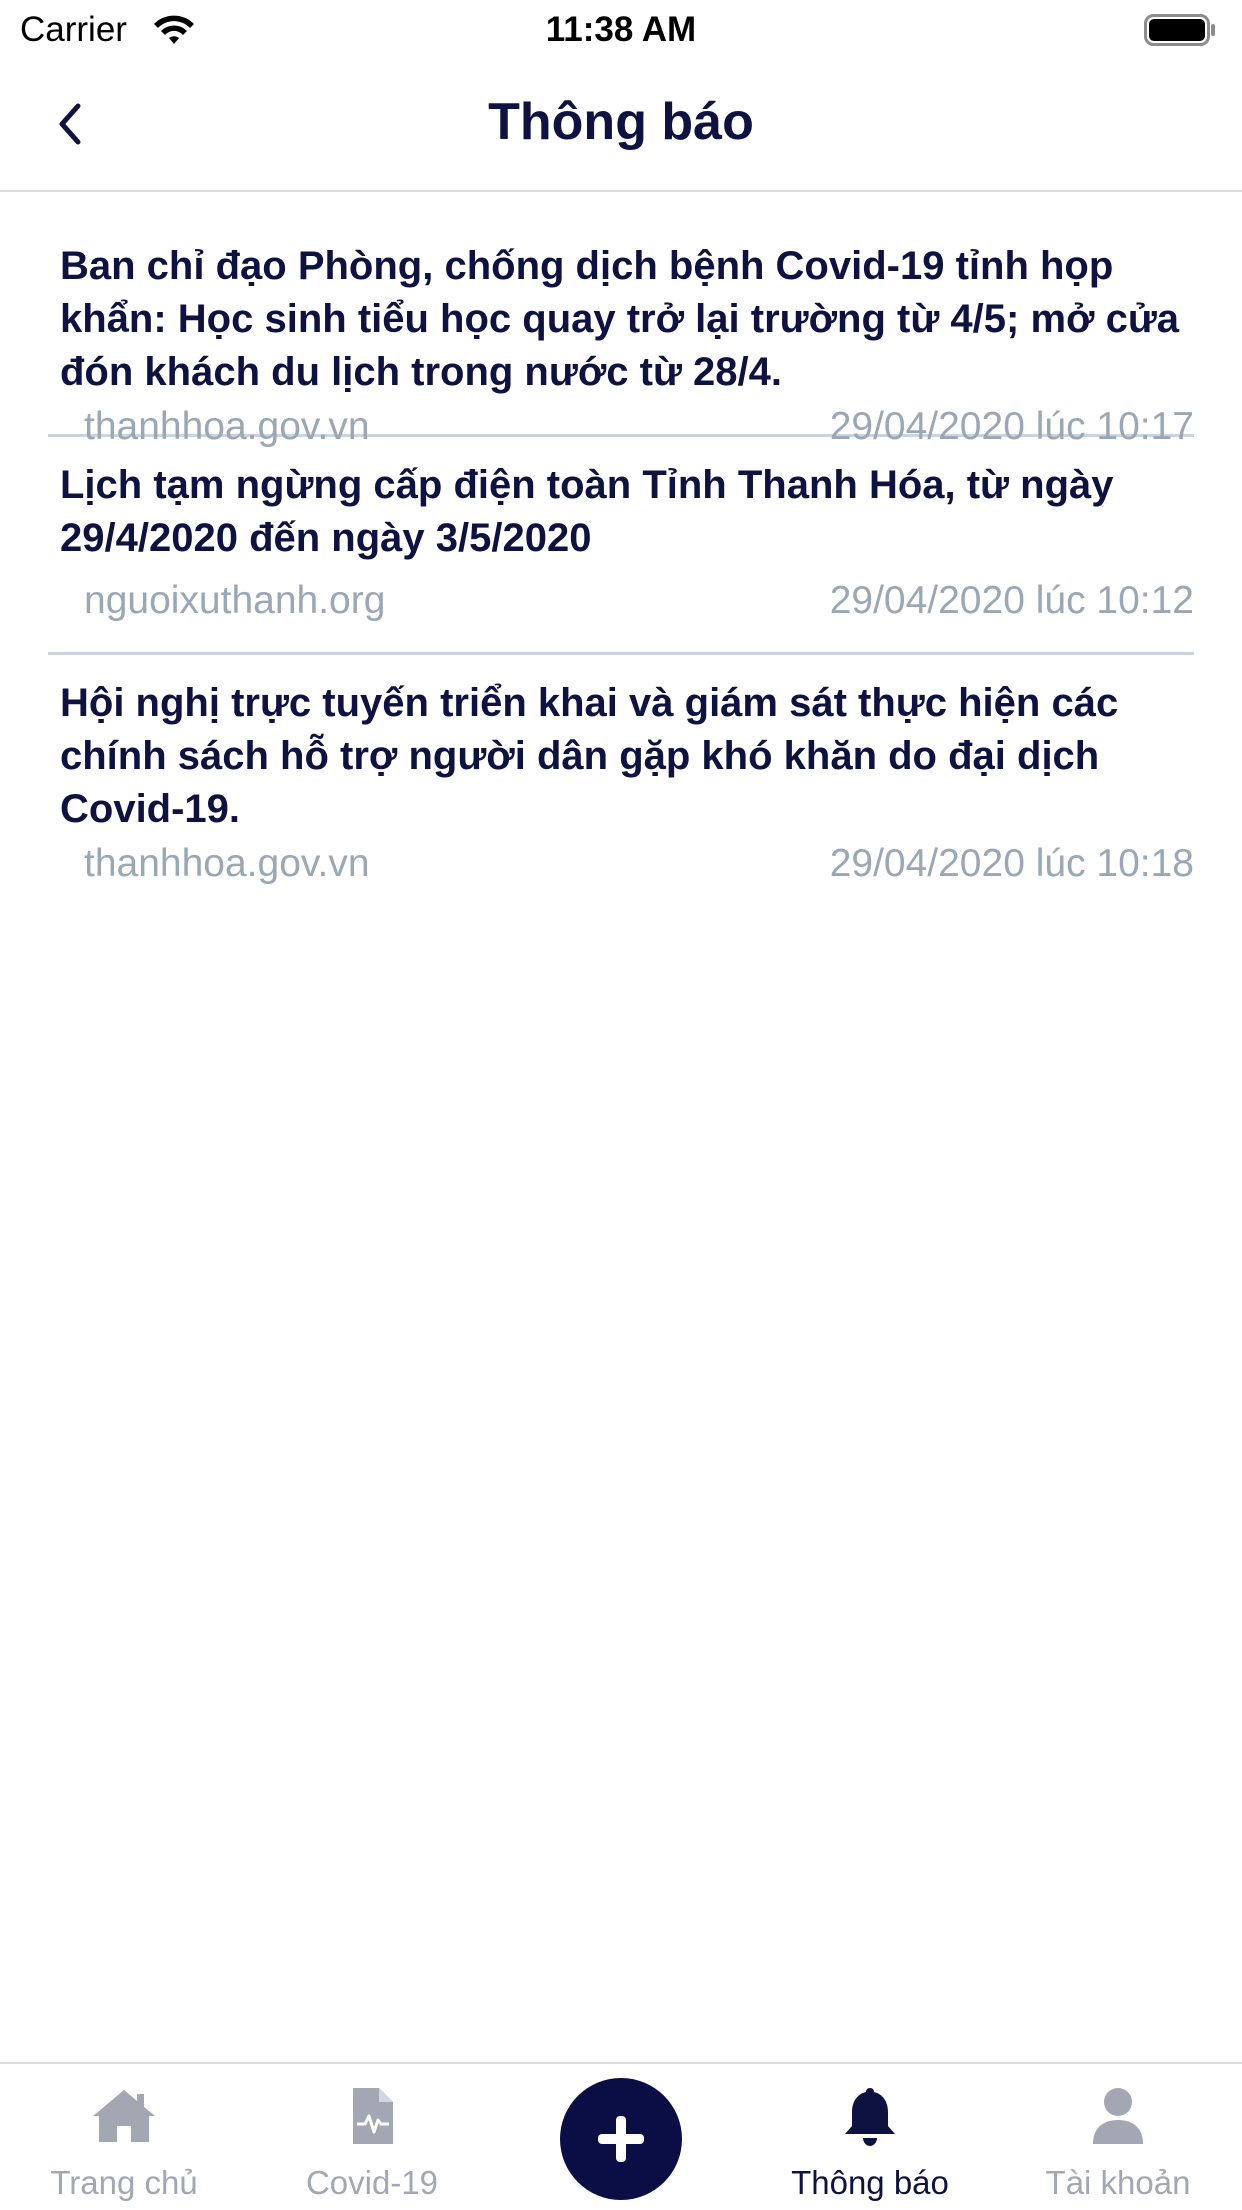  I want to click on home-icon, so click(124, 2116).